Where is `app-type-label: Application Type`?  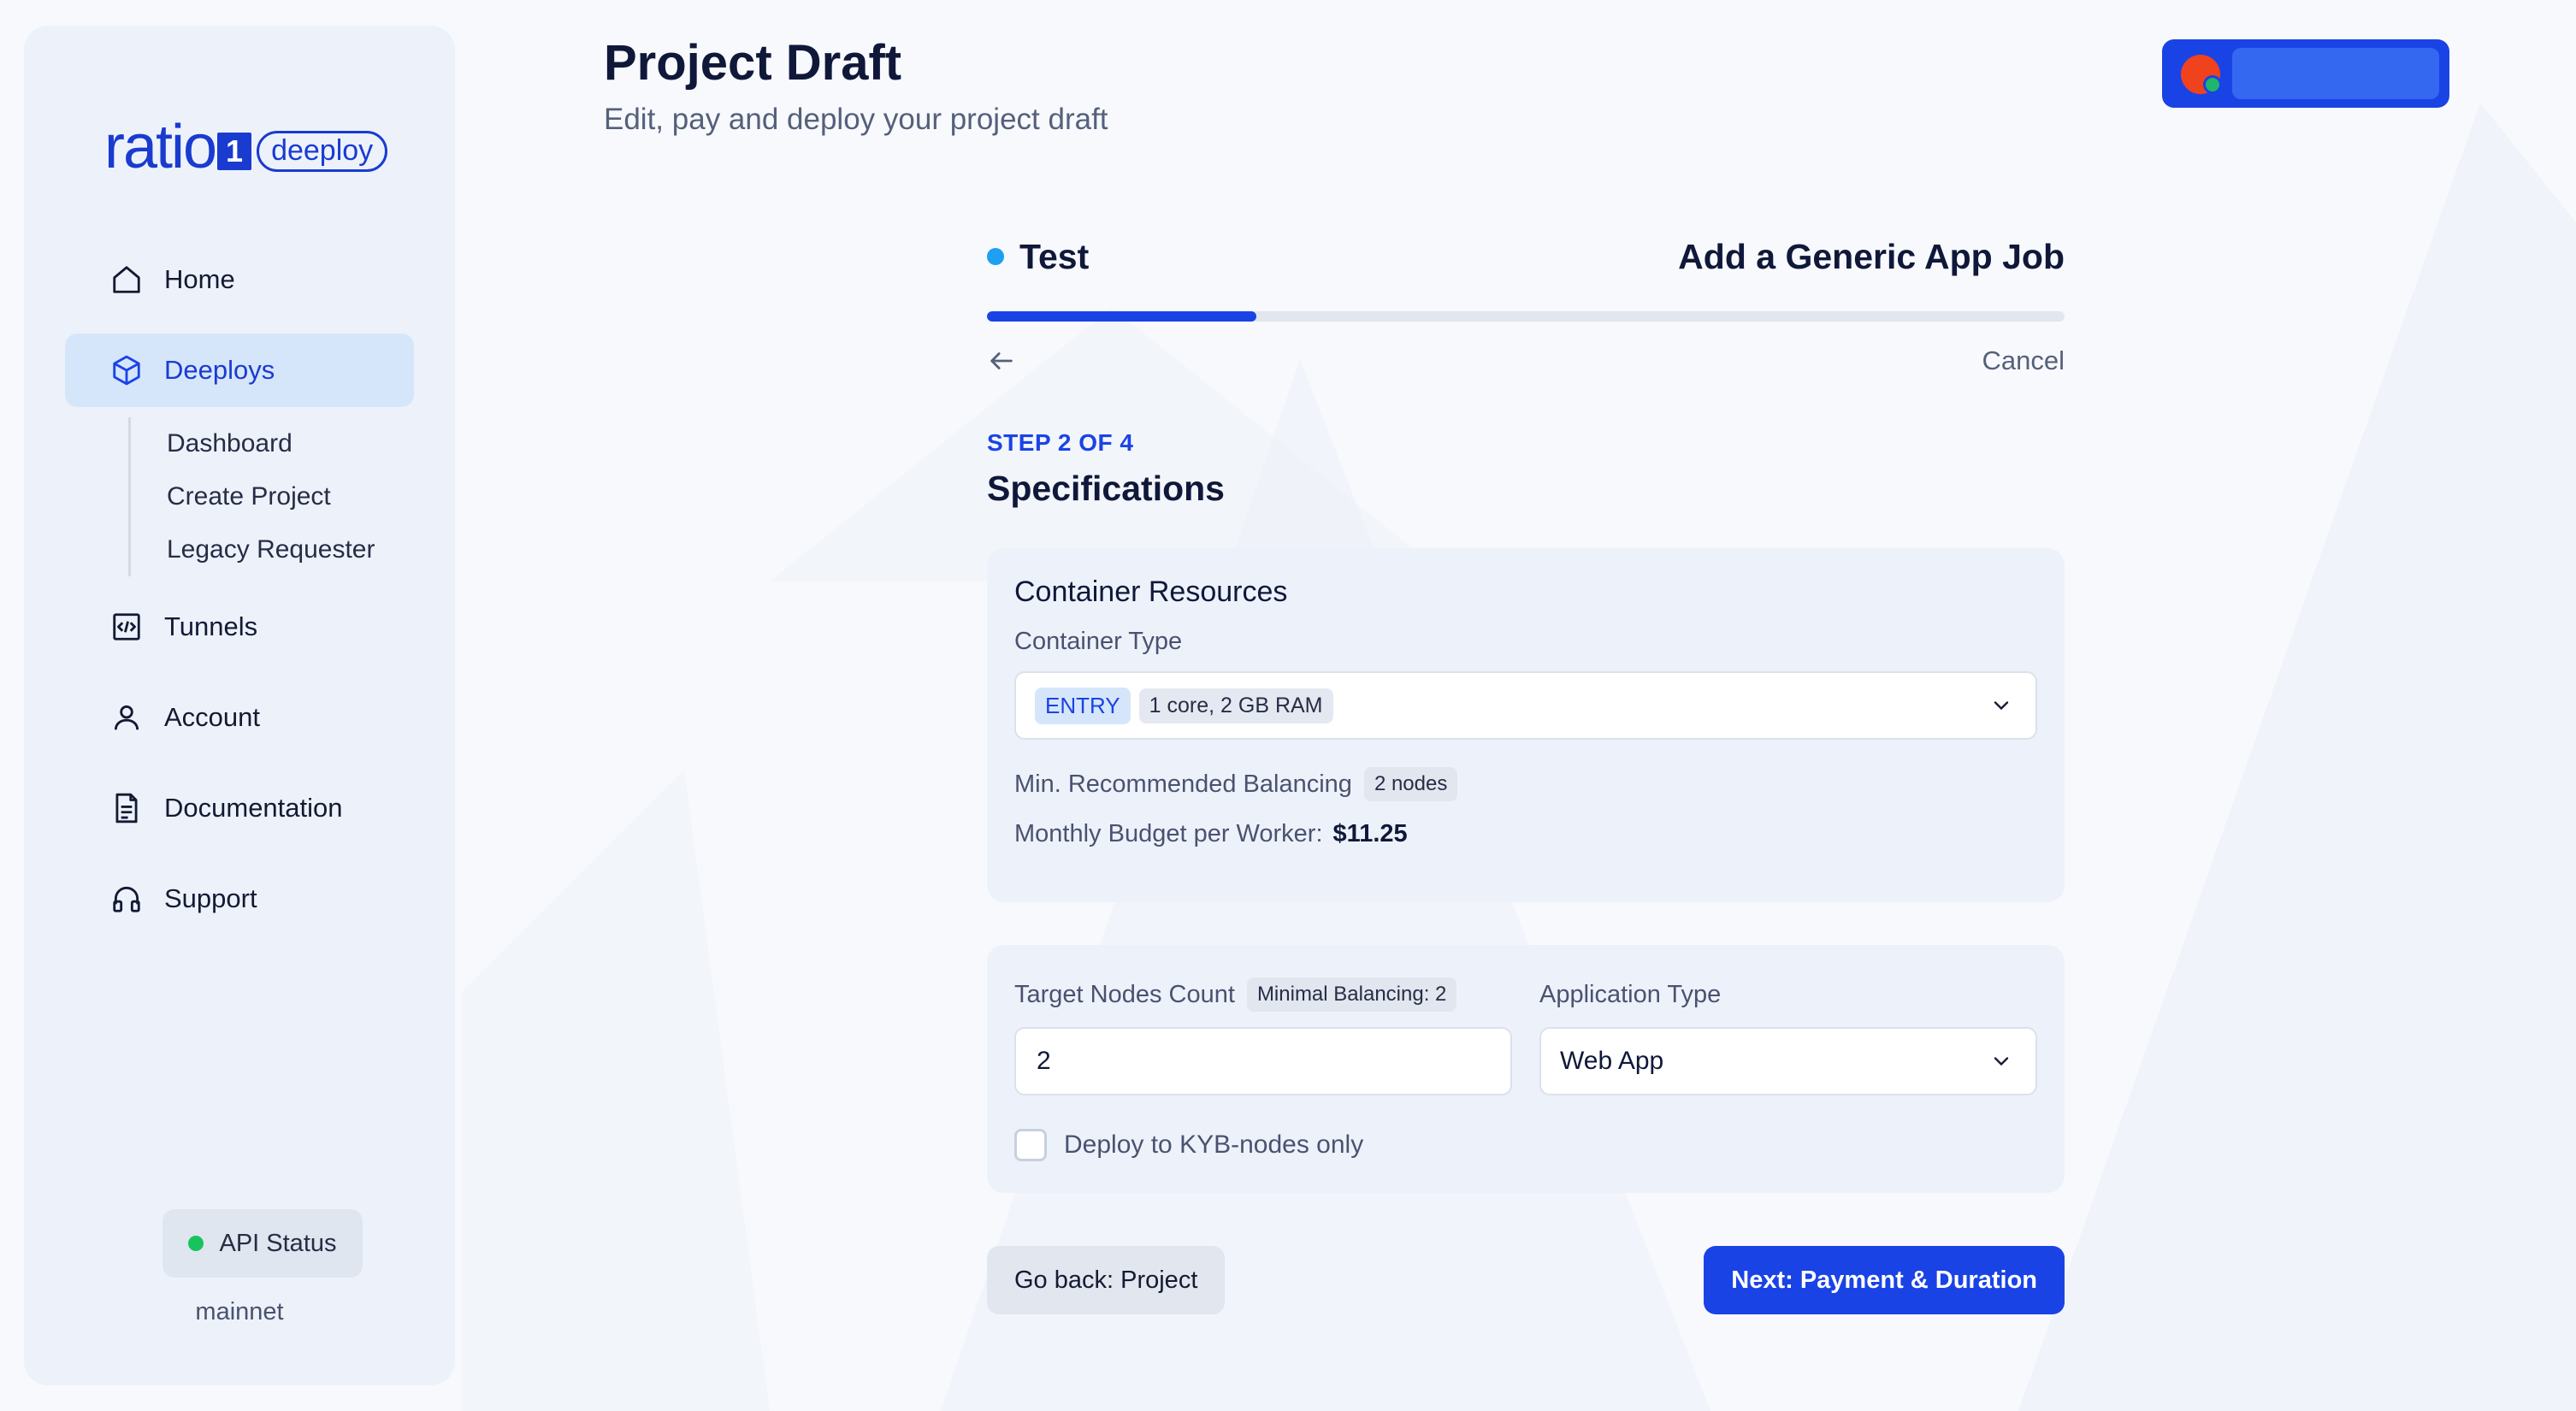 app-type-label: Application Type is located at coordinates (1630, 994).